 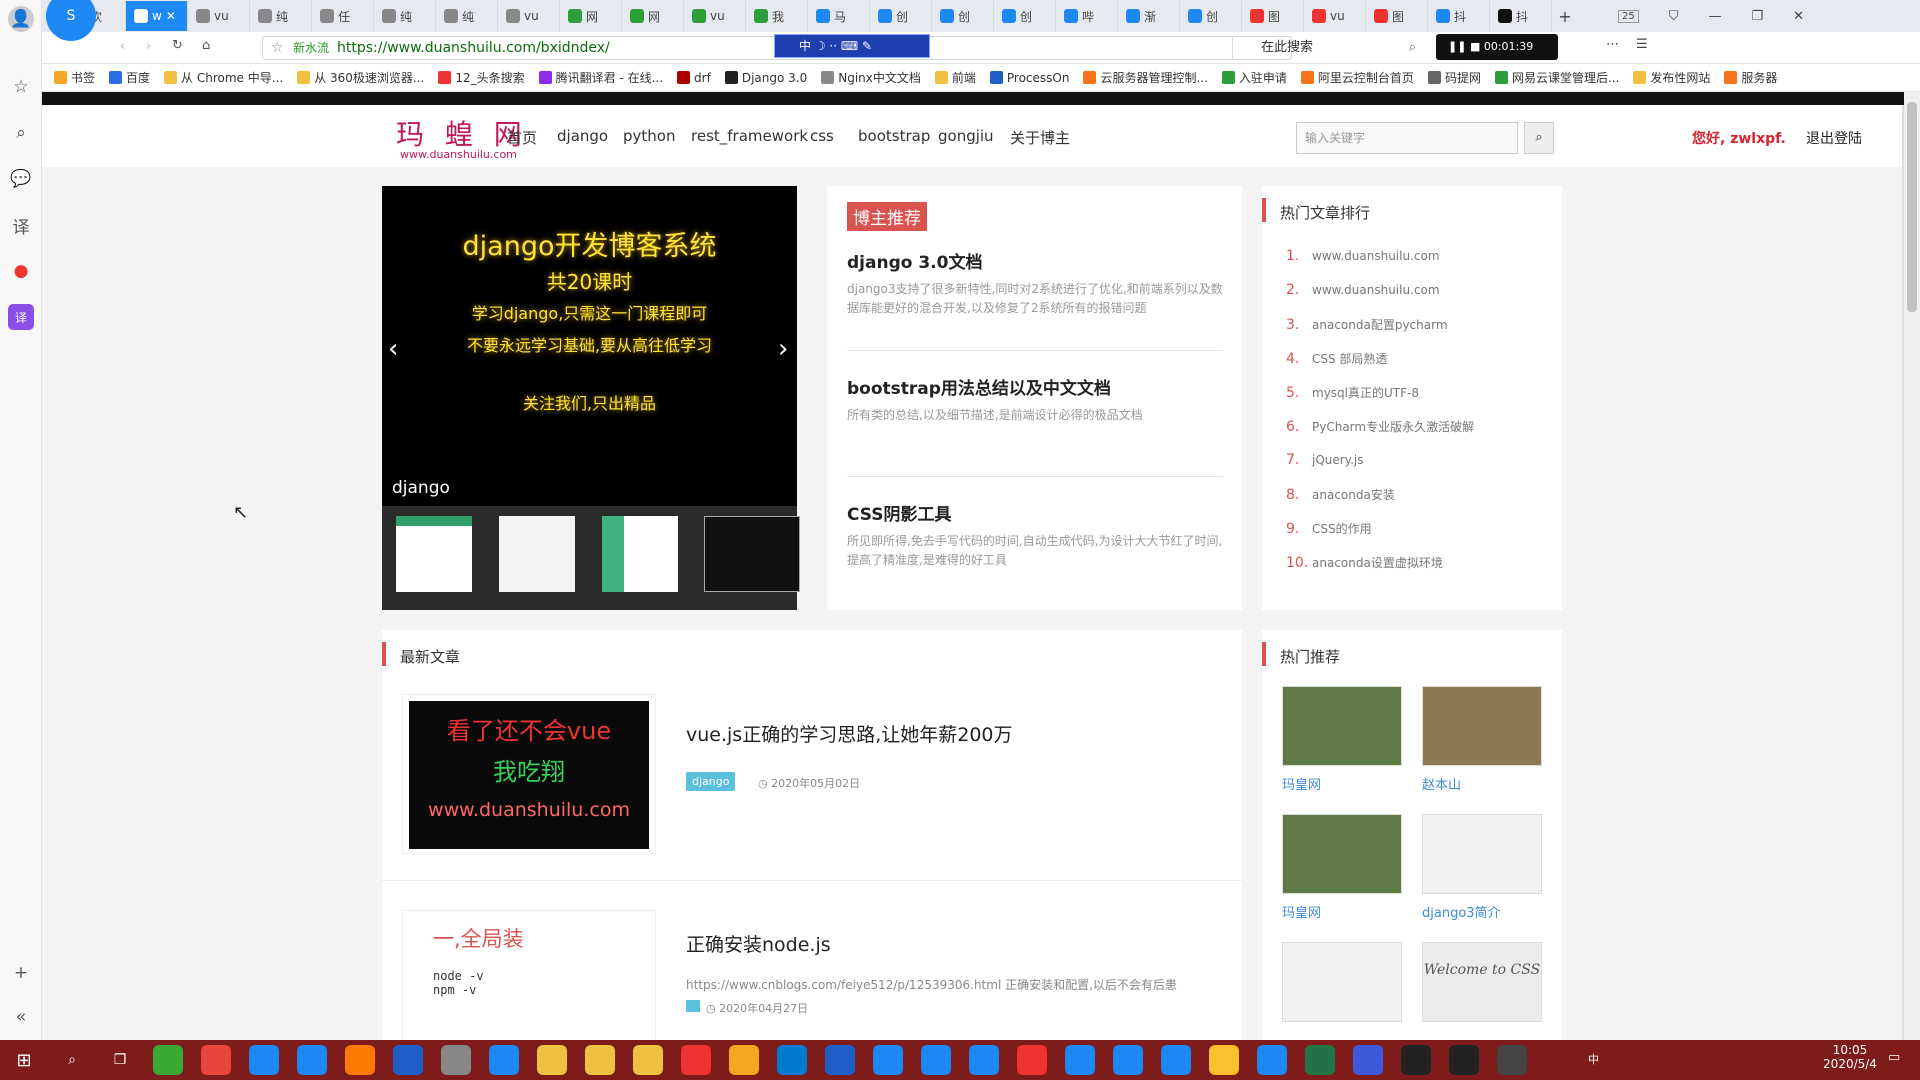 I want to click on more-icon: ⋯, so click(x=1612, y=44).